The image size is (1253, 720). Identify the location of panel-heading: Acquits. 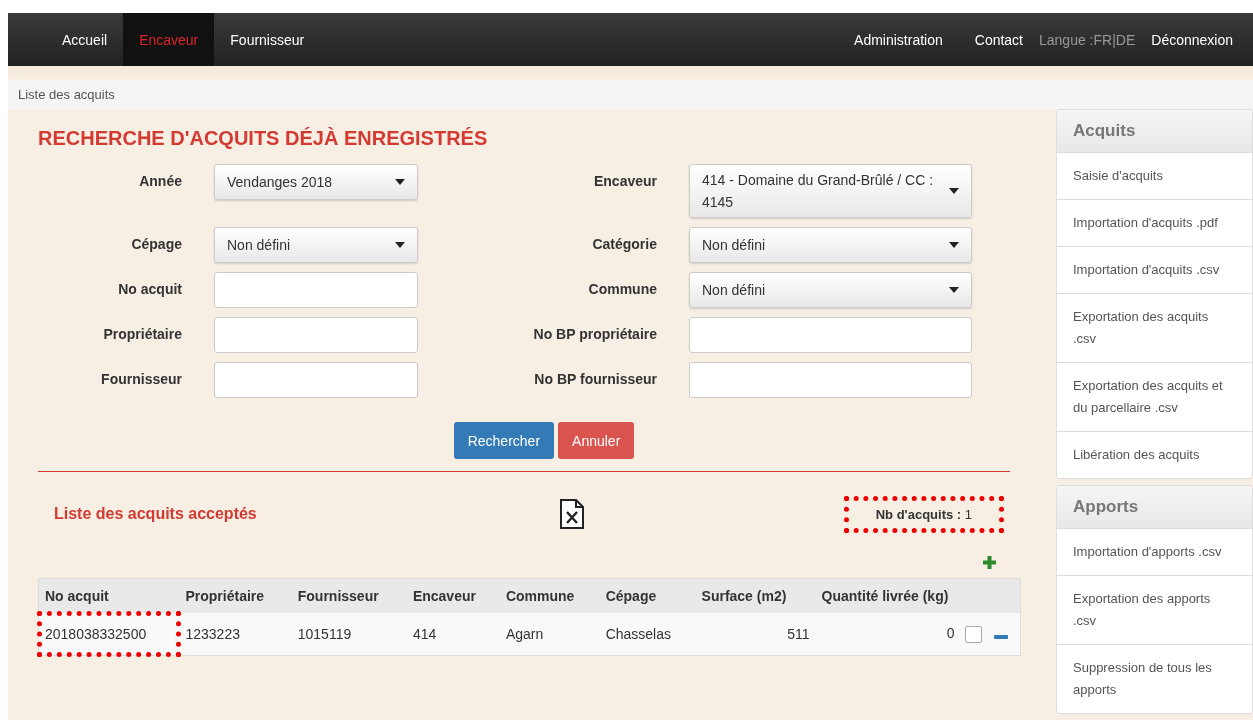
(1154, 131).